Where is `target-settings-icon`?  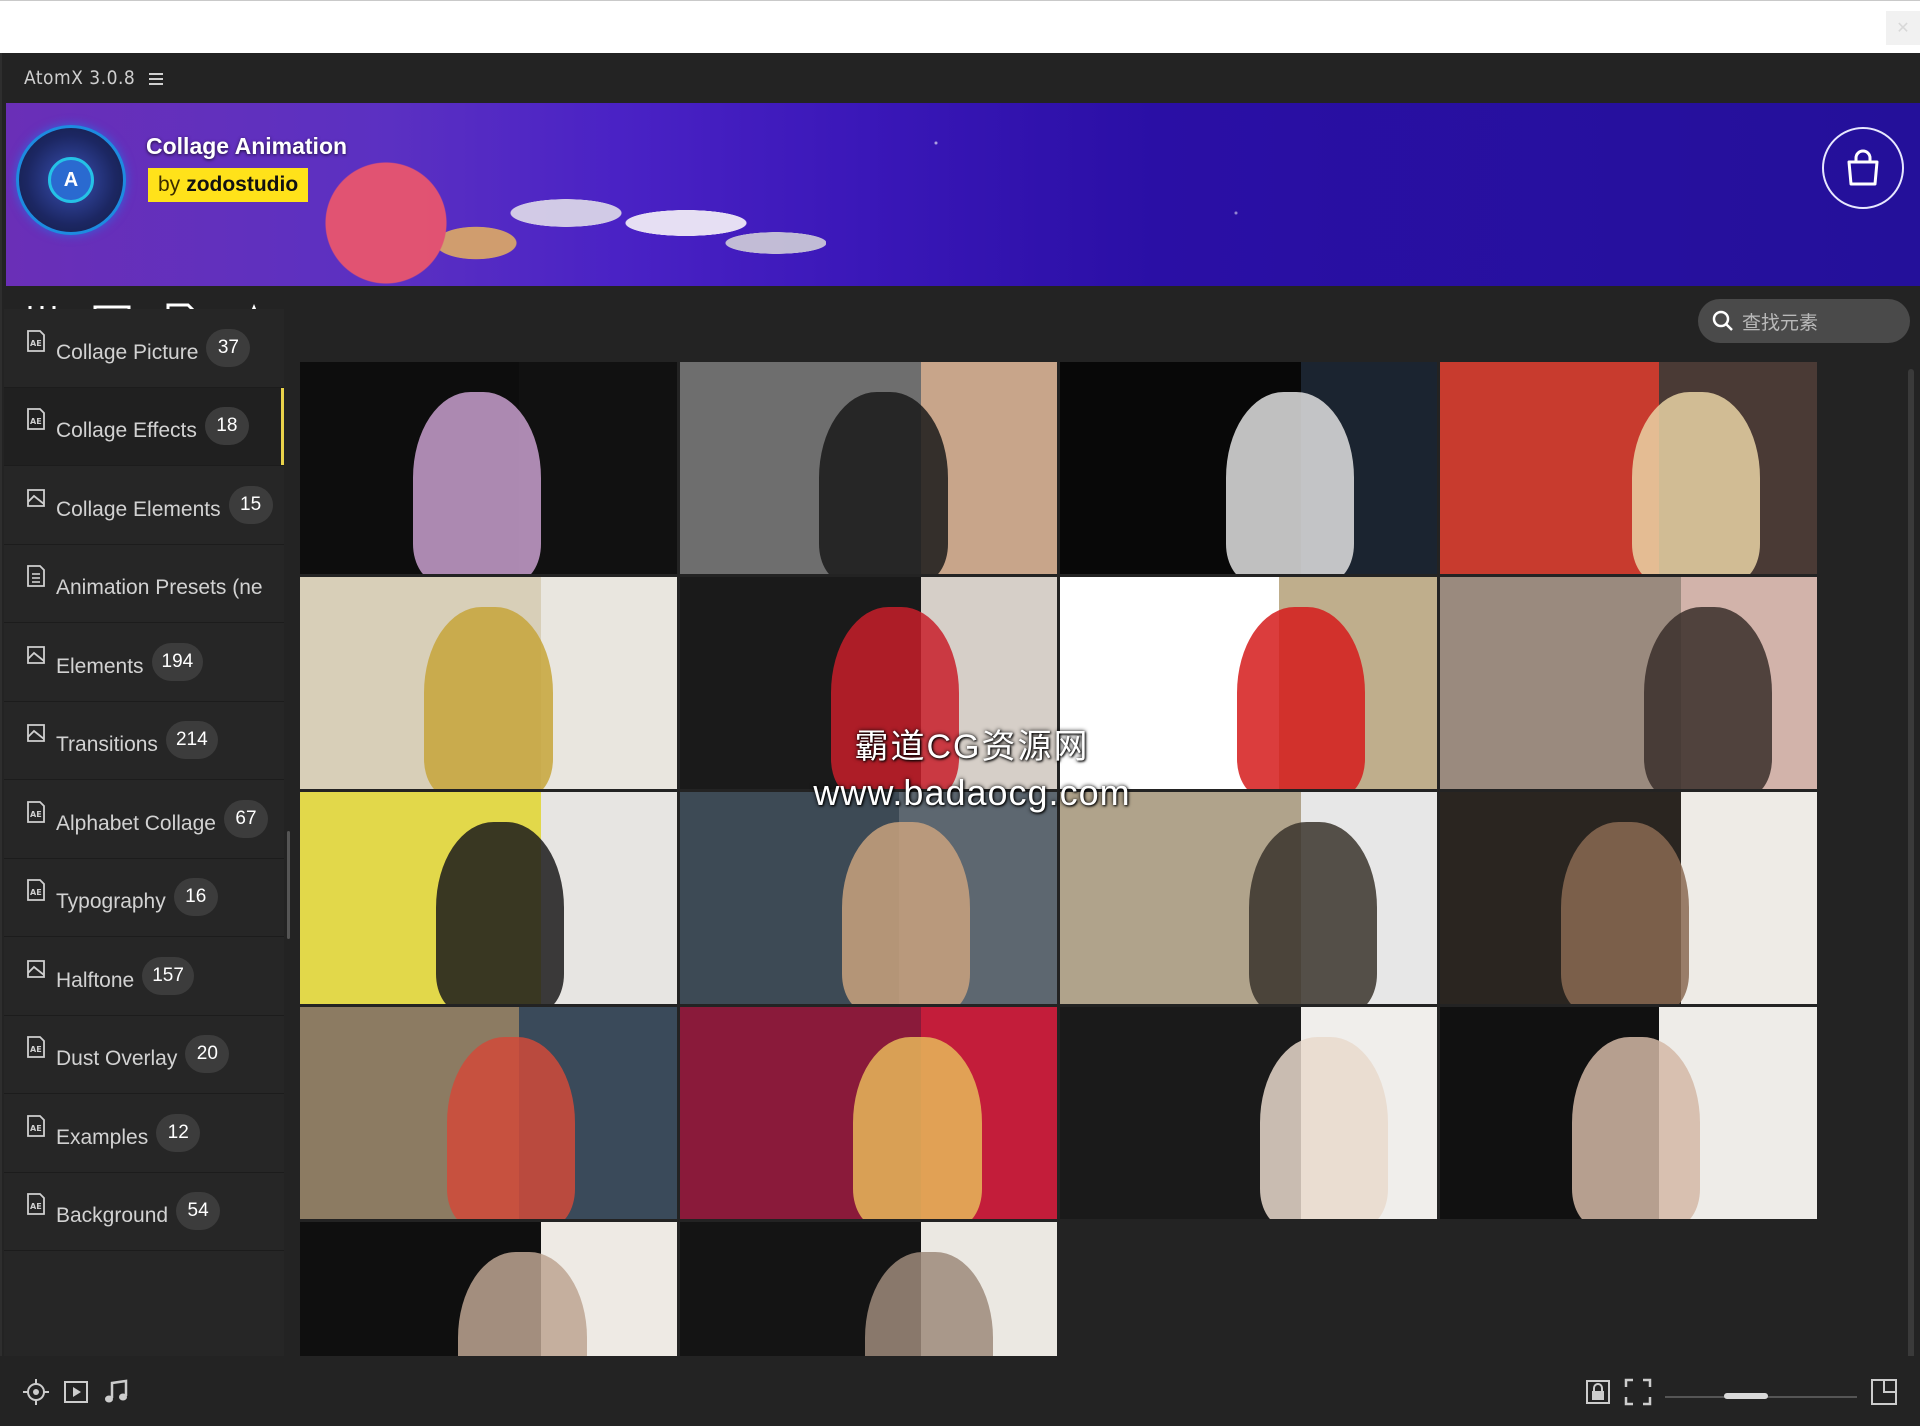
target-settings-icon is located at coordinates (36, 1392).